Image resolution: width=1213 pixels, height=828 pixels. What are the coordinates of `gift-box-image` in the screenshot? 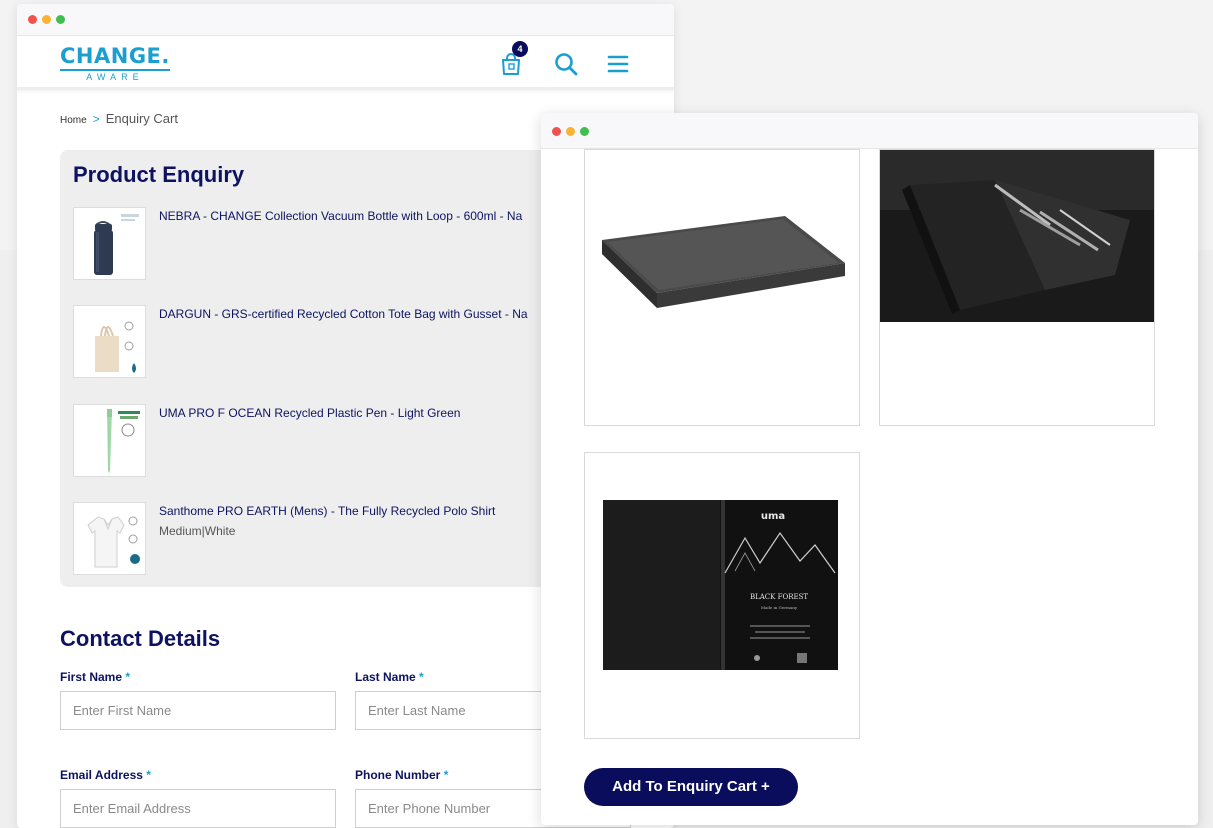 It's located at (723, 262).